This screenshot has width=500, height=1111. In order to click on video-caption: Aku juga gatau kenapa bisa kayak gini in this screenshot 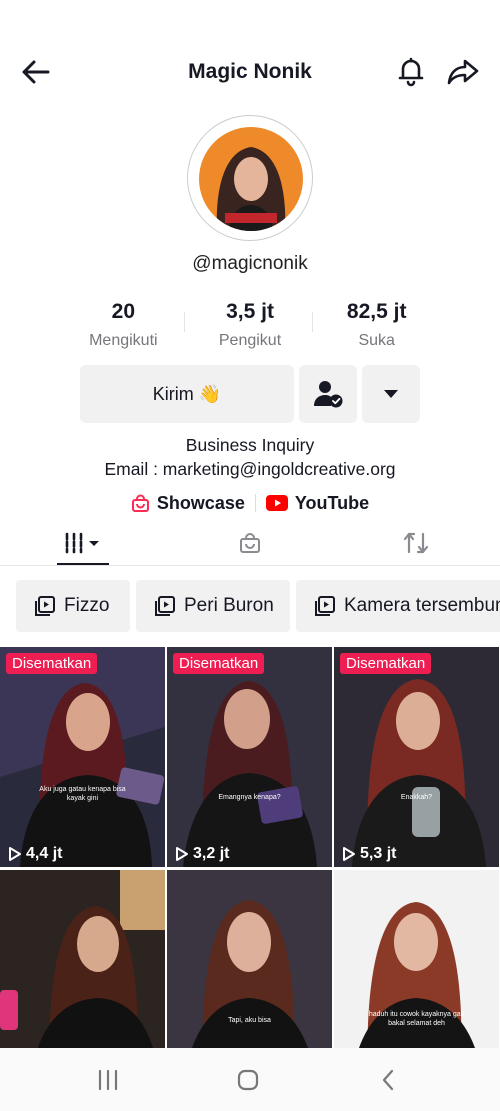, I will do `click(82, 794)`.